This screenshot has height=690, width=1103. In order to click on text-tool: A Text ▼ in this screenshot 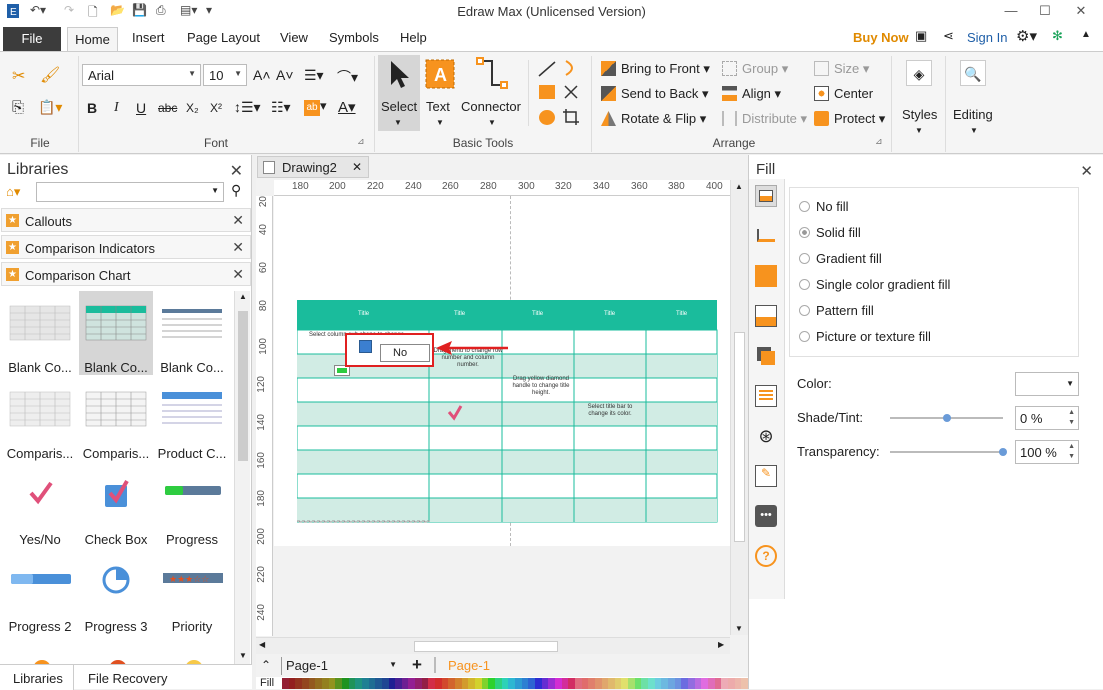, I will do `click(440, 93)`.